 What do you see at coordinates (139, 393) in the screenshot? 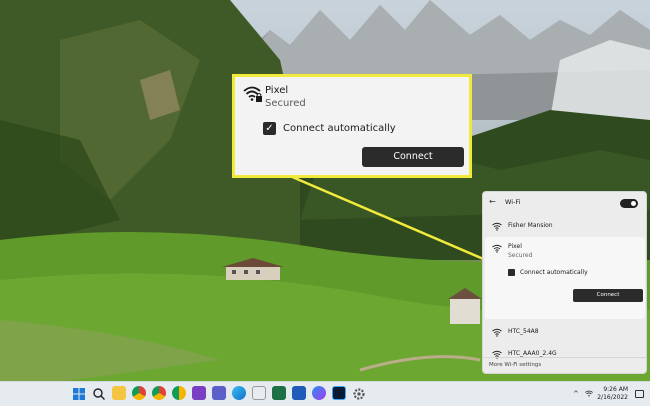
I see `chrome-icon` at bounding box center [139, 393].